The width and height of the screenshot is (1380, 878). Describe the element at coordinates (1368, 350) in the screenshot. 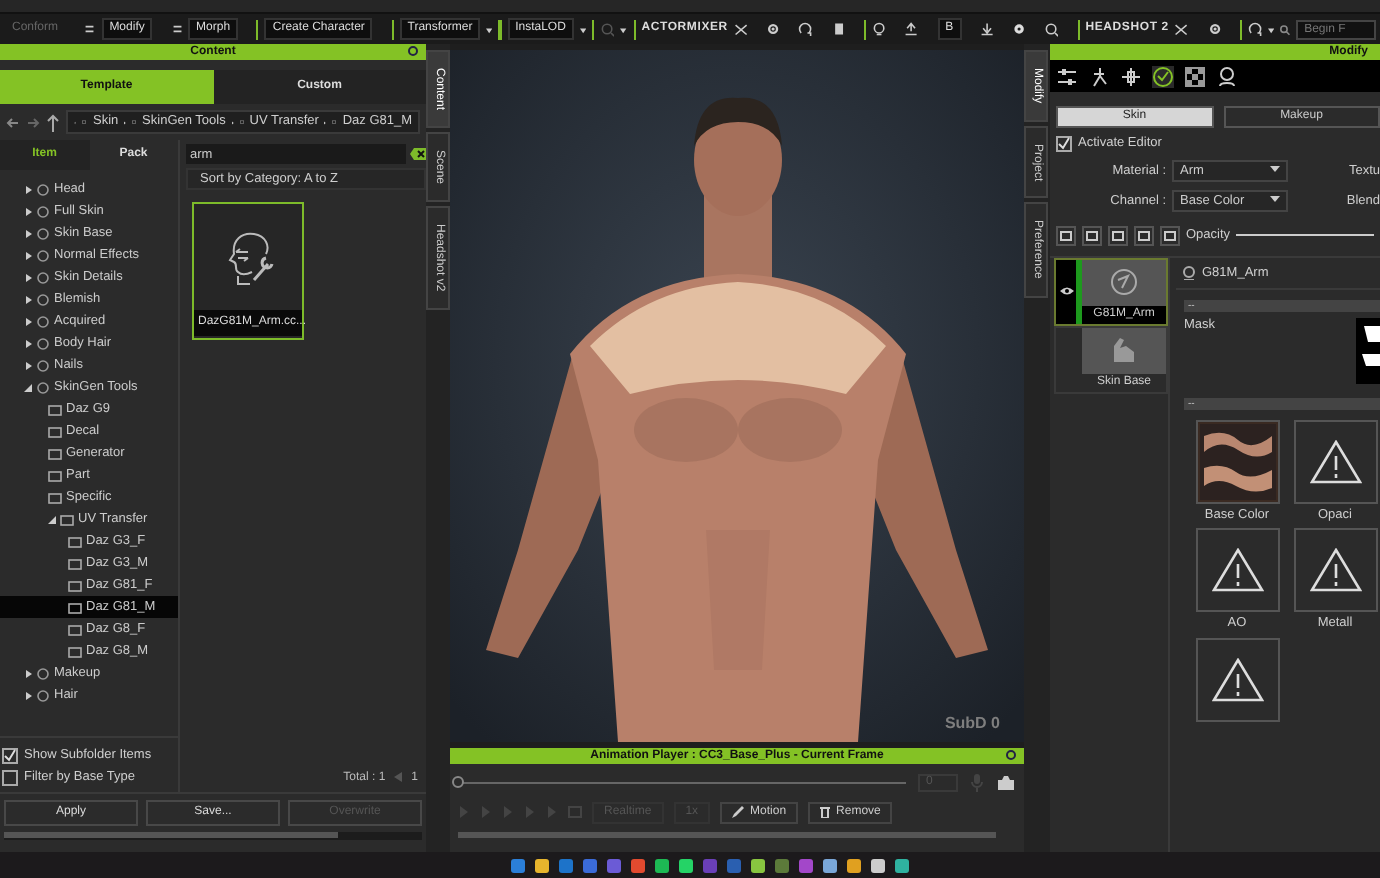

I see `mask-thumbnail` at that location.